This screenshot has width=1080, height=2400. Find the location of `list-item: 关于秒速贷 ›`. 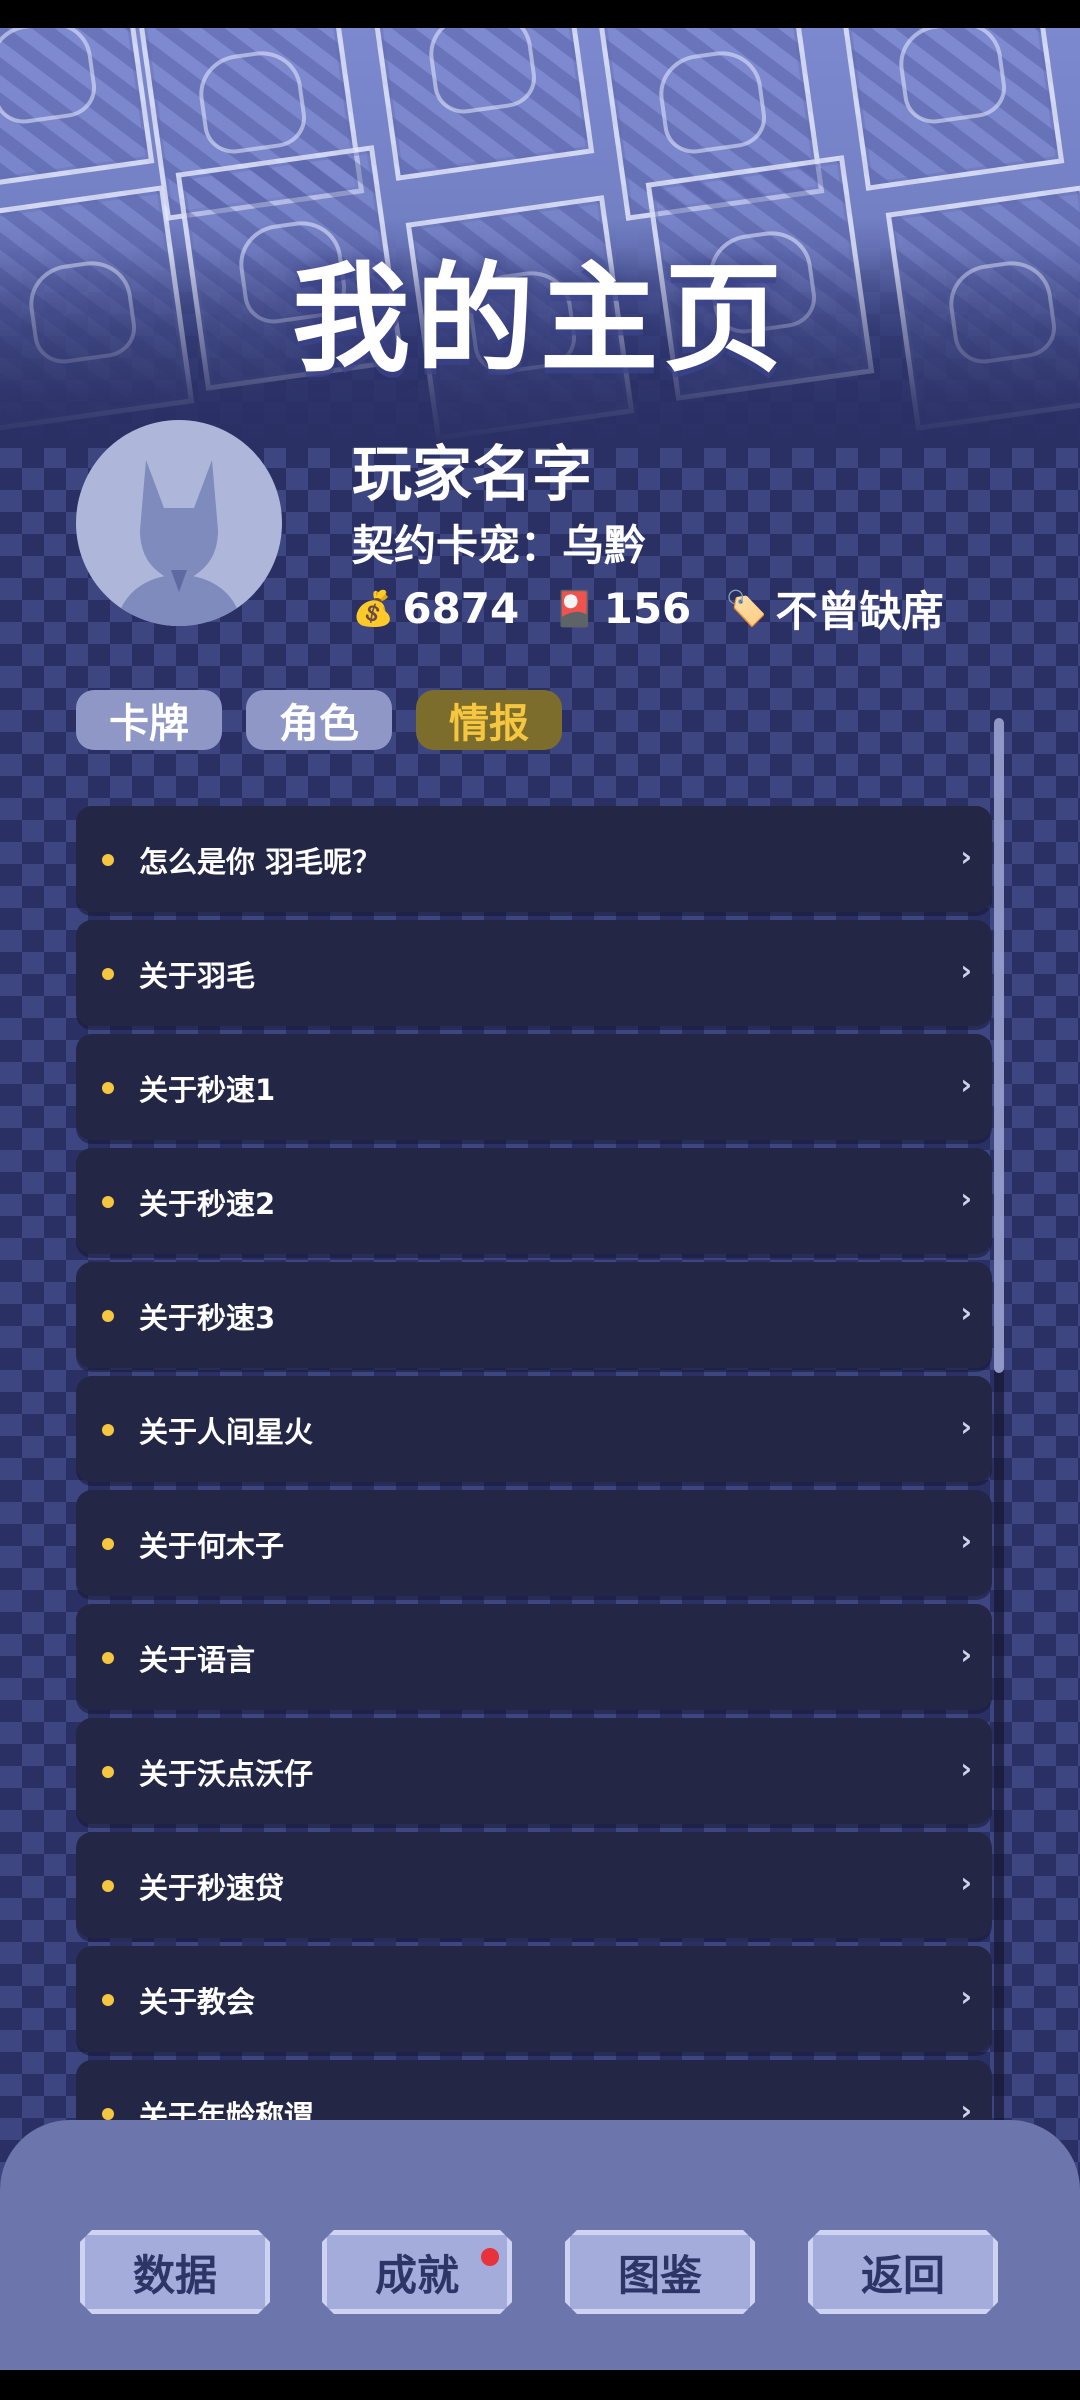

list-item: 关于秒速贷 › is located at coordinates (534, 1885).